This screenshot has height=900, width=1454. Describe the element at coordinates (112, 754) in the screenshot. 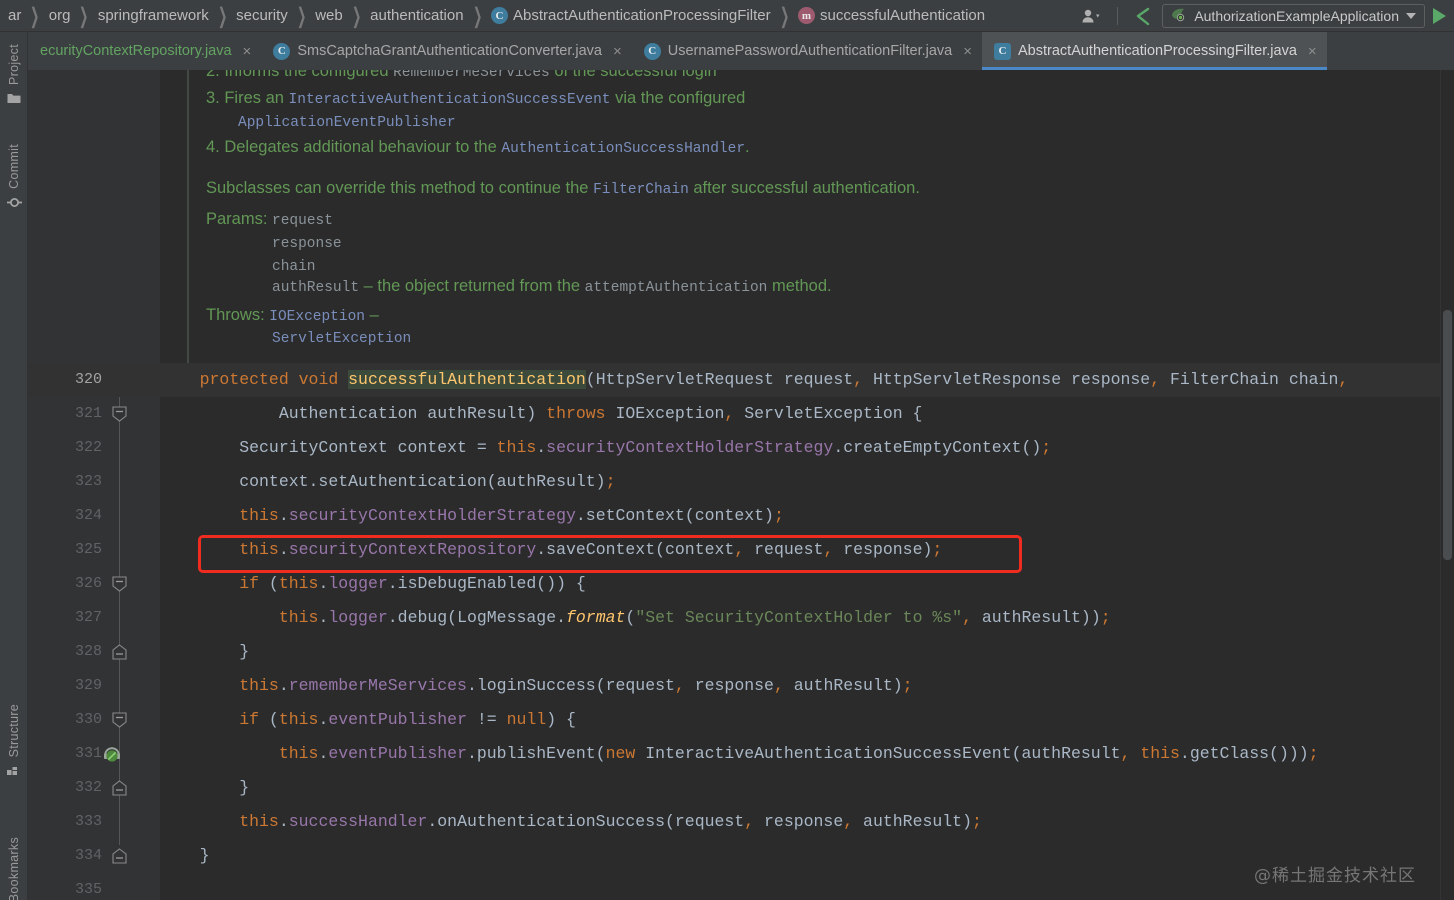

I see `spring-event-listener-icon` at that location.